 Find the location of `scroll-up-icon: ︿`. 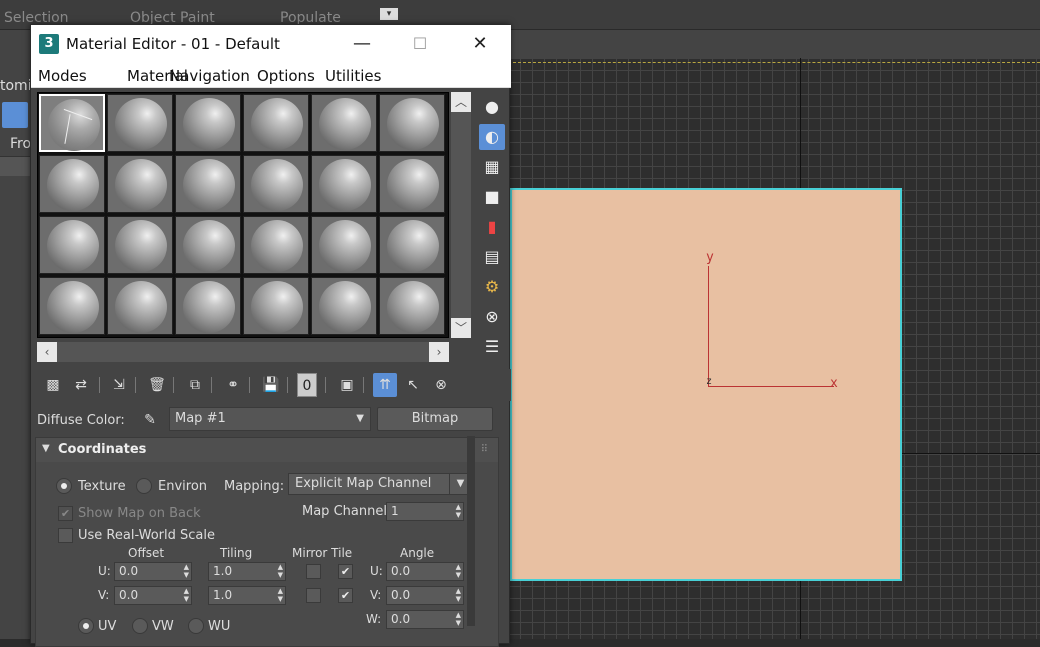

scroll-up-icon: ︿ is located at coordinates (461, 102).